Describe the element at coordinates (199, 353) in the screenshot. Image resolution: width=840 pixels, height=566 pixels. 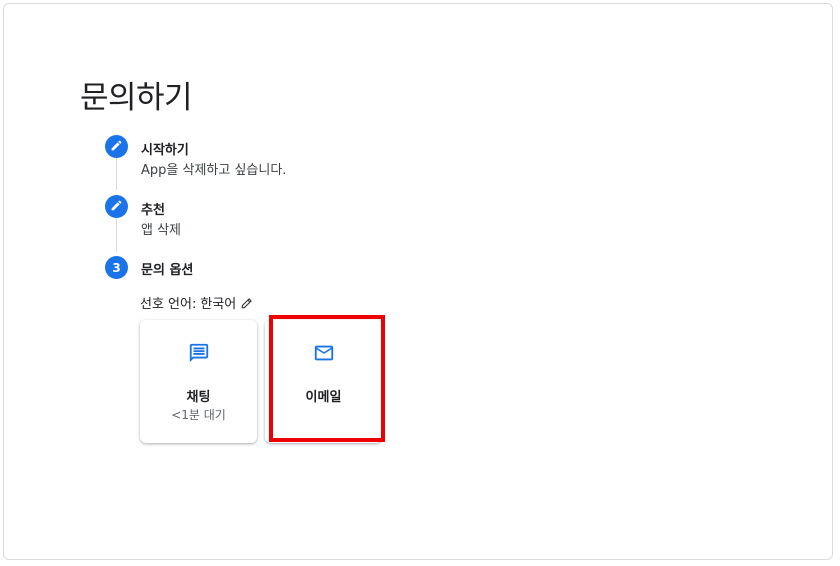
I see `chat-icon` at that location.